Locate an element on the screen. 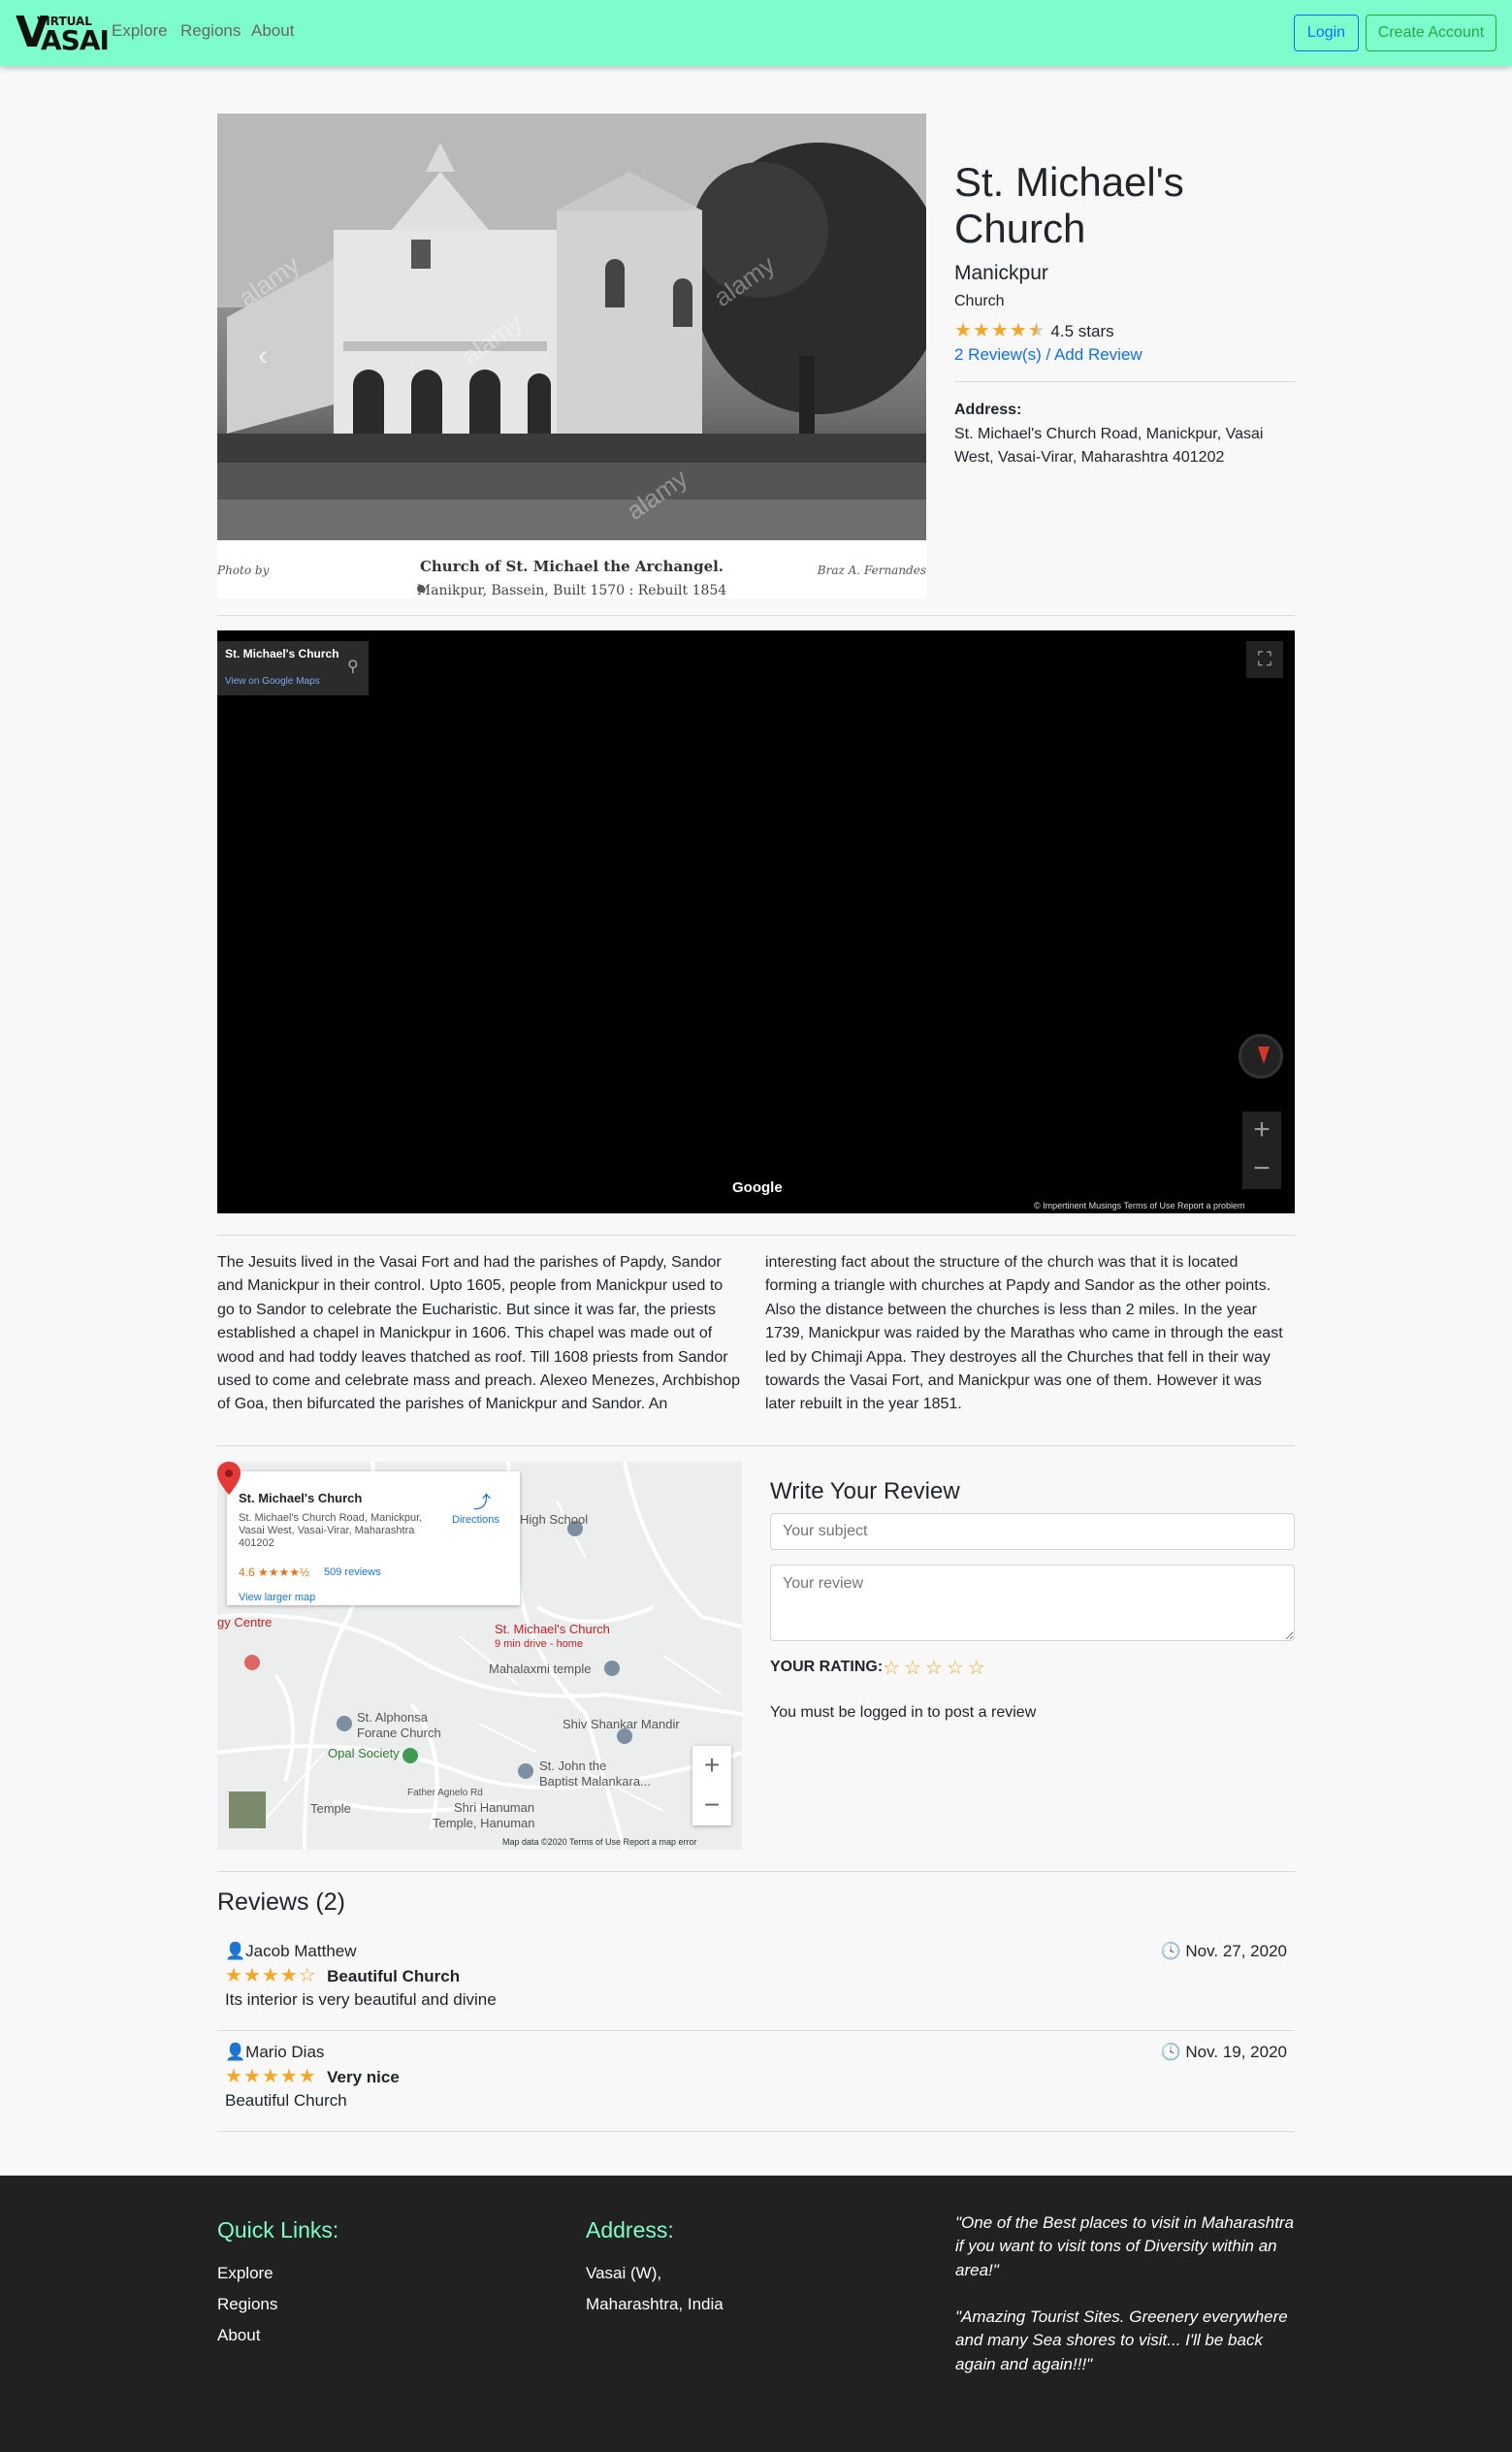 The width and height of the screenshot is (1512, 2452). review-user: 👤Mario Dias is located at coordinates (274, 2052).